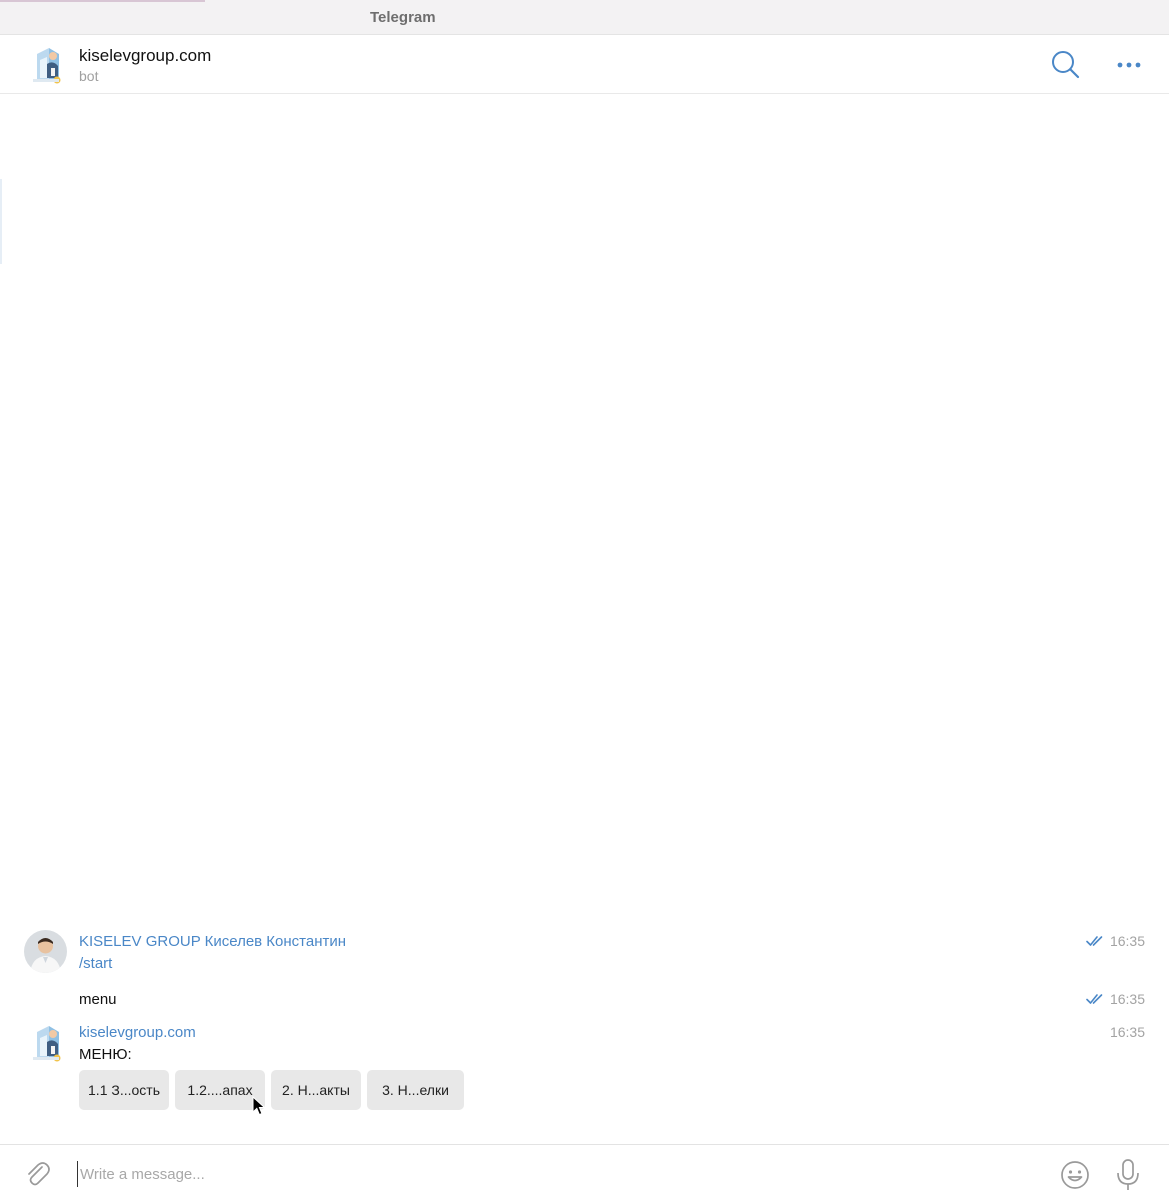  I want to click on more-dots-icon, so click(1129, 65).